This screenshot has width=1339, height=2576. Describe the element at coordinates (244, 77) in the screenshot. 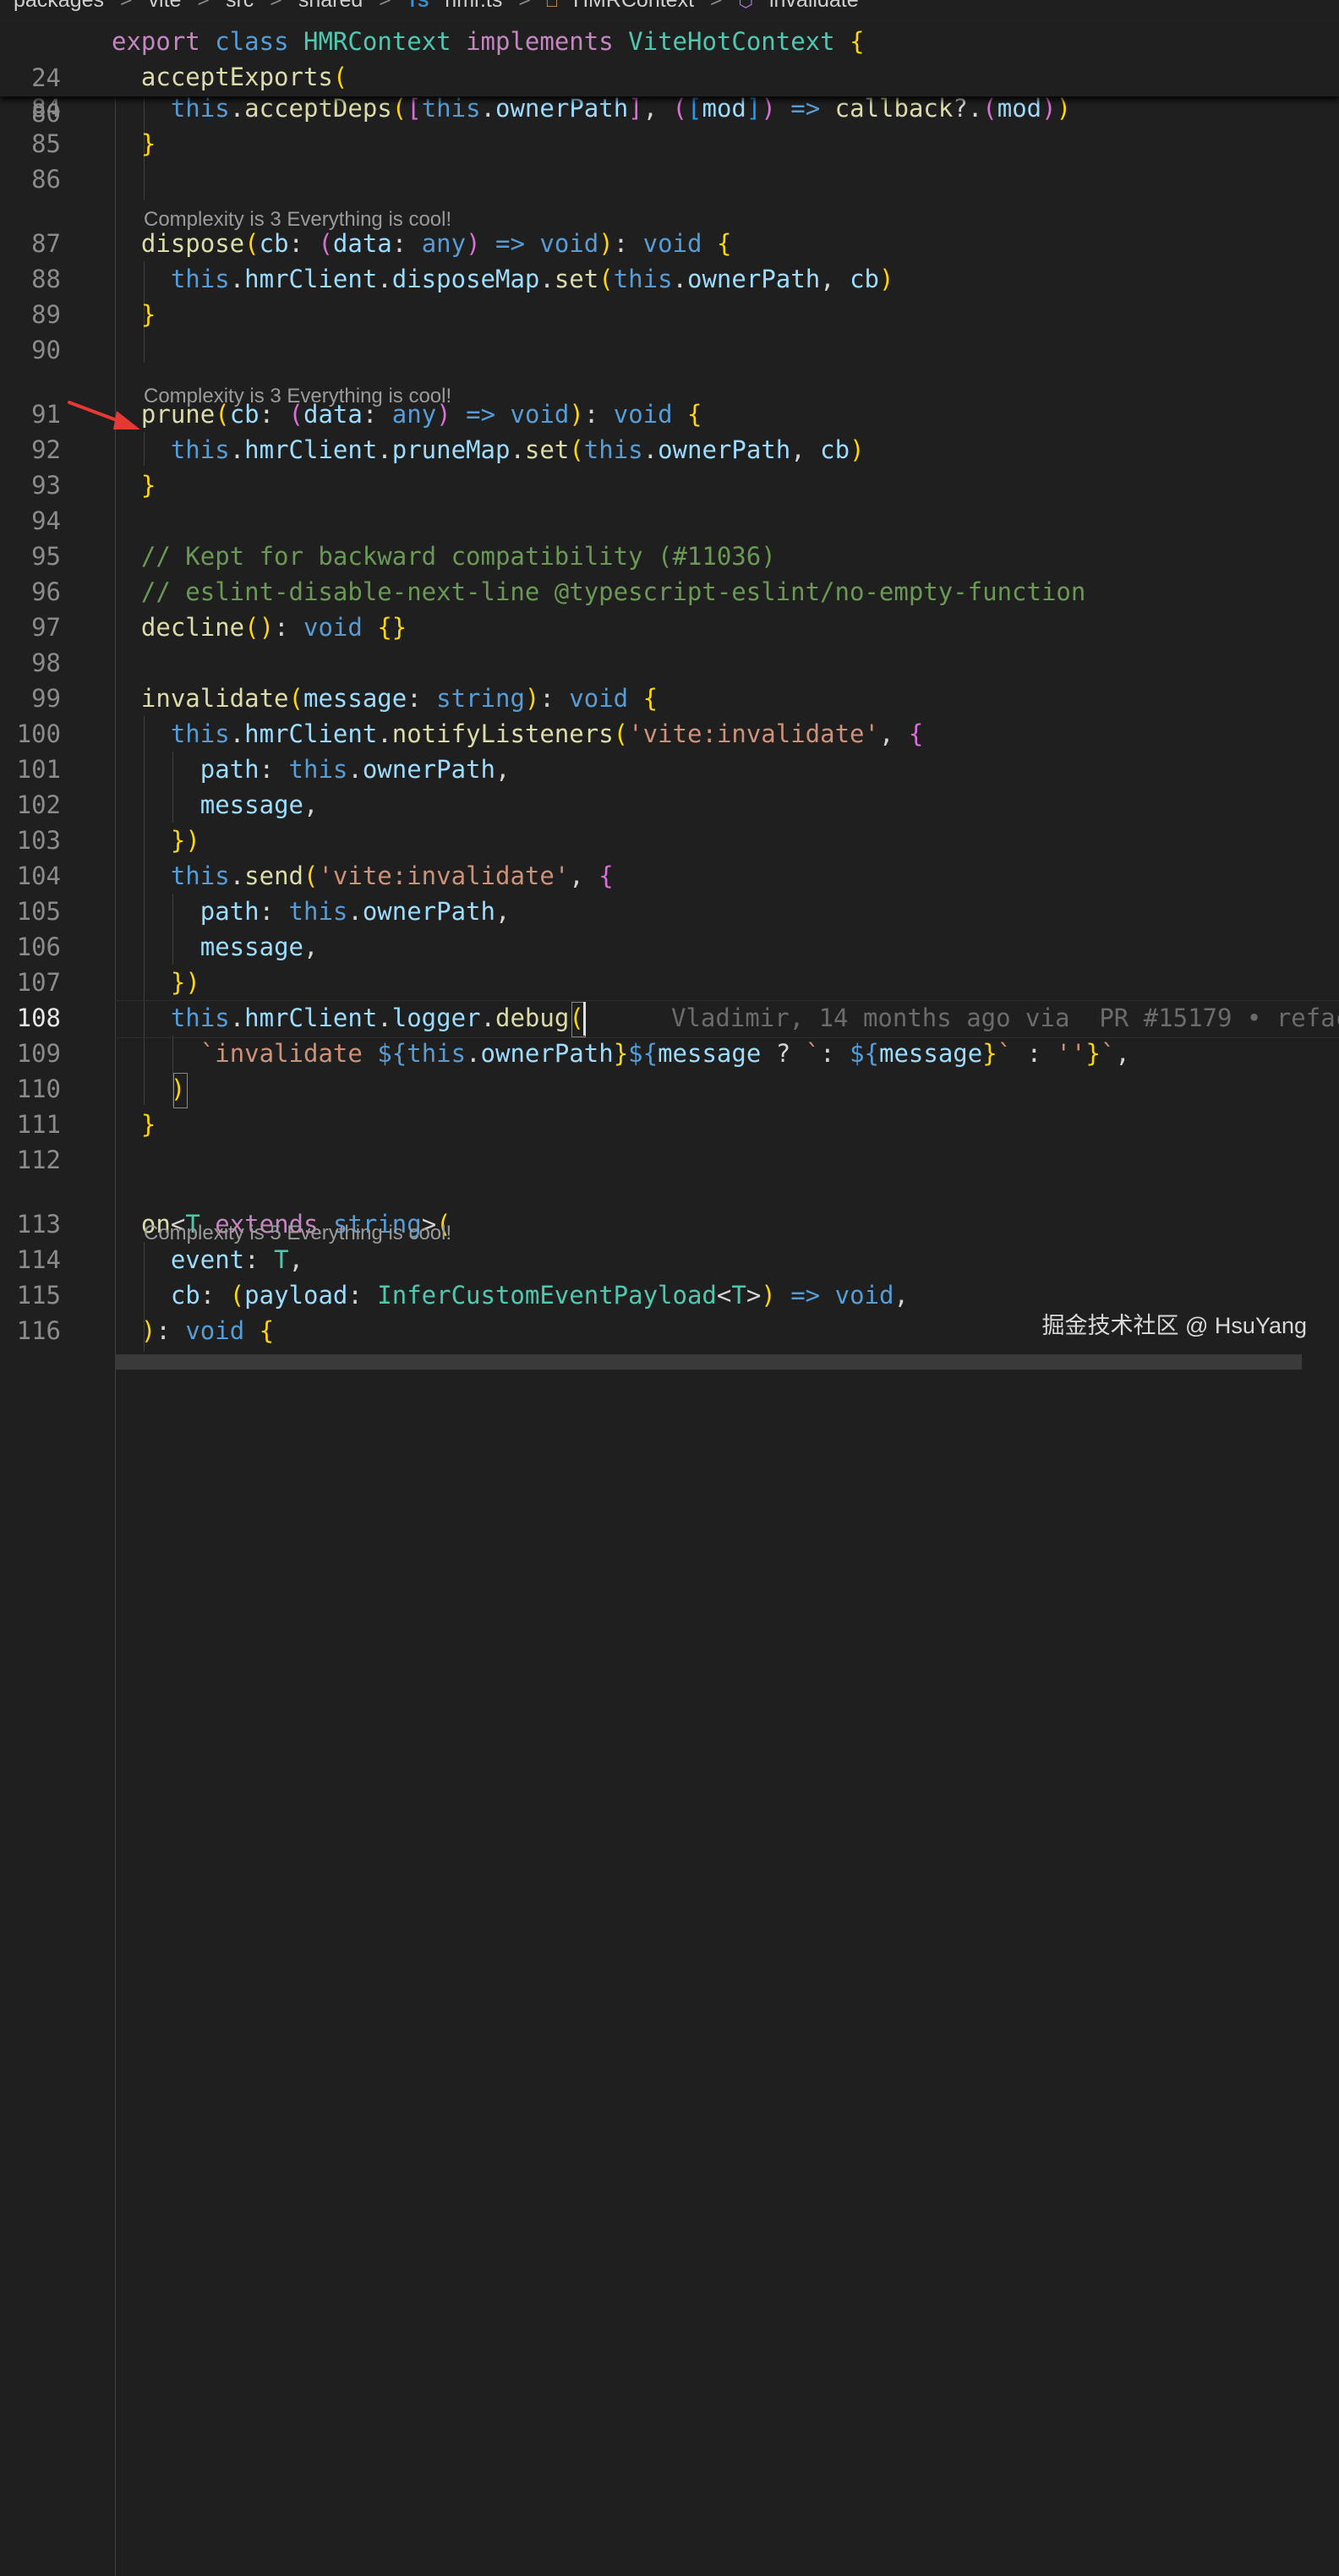

I see `code-text: acceptExports(` at that location.